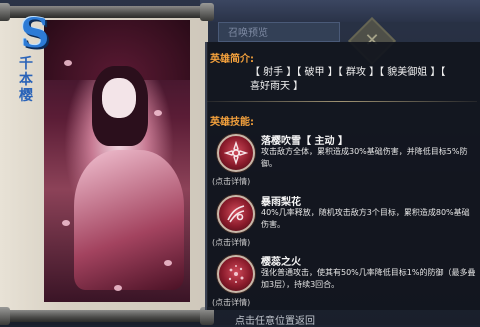  I want to click on skill-description: 攻击敌方全体，累积造成30%基础伤害，并降低目标5%防御。, so click(364, 157).